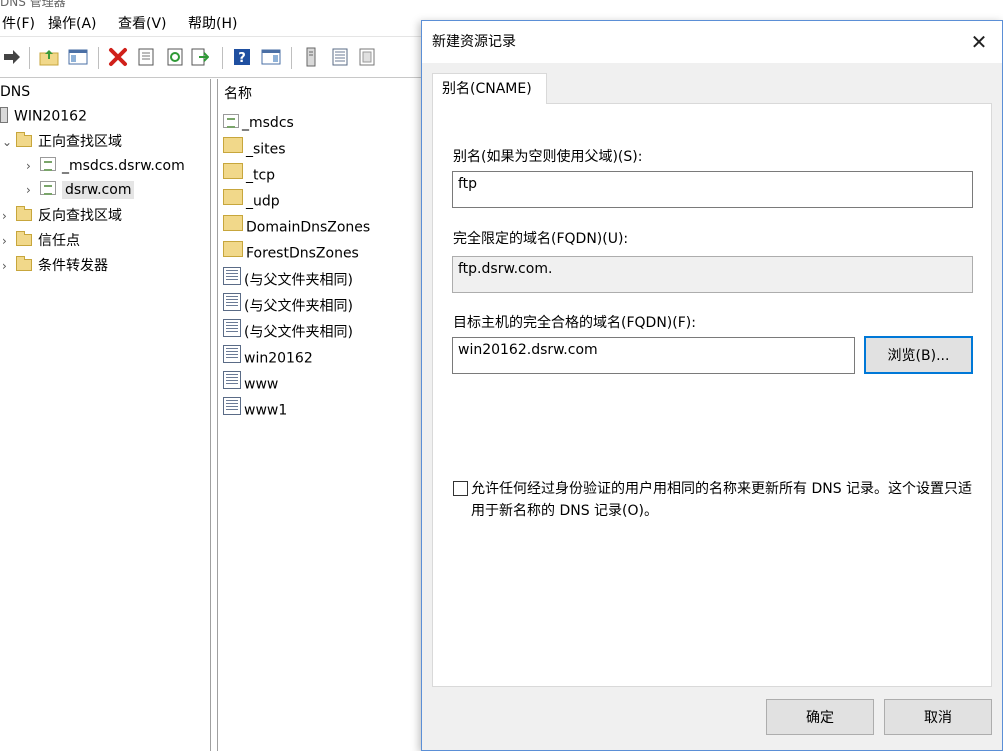  Describe the element at coordinates (268, 123) in the screenshot. I see `list-item-label: _msdcs` at that location.